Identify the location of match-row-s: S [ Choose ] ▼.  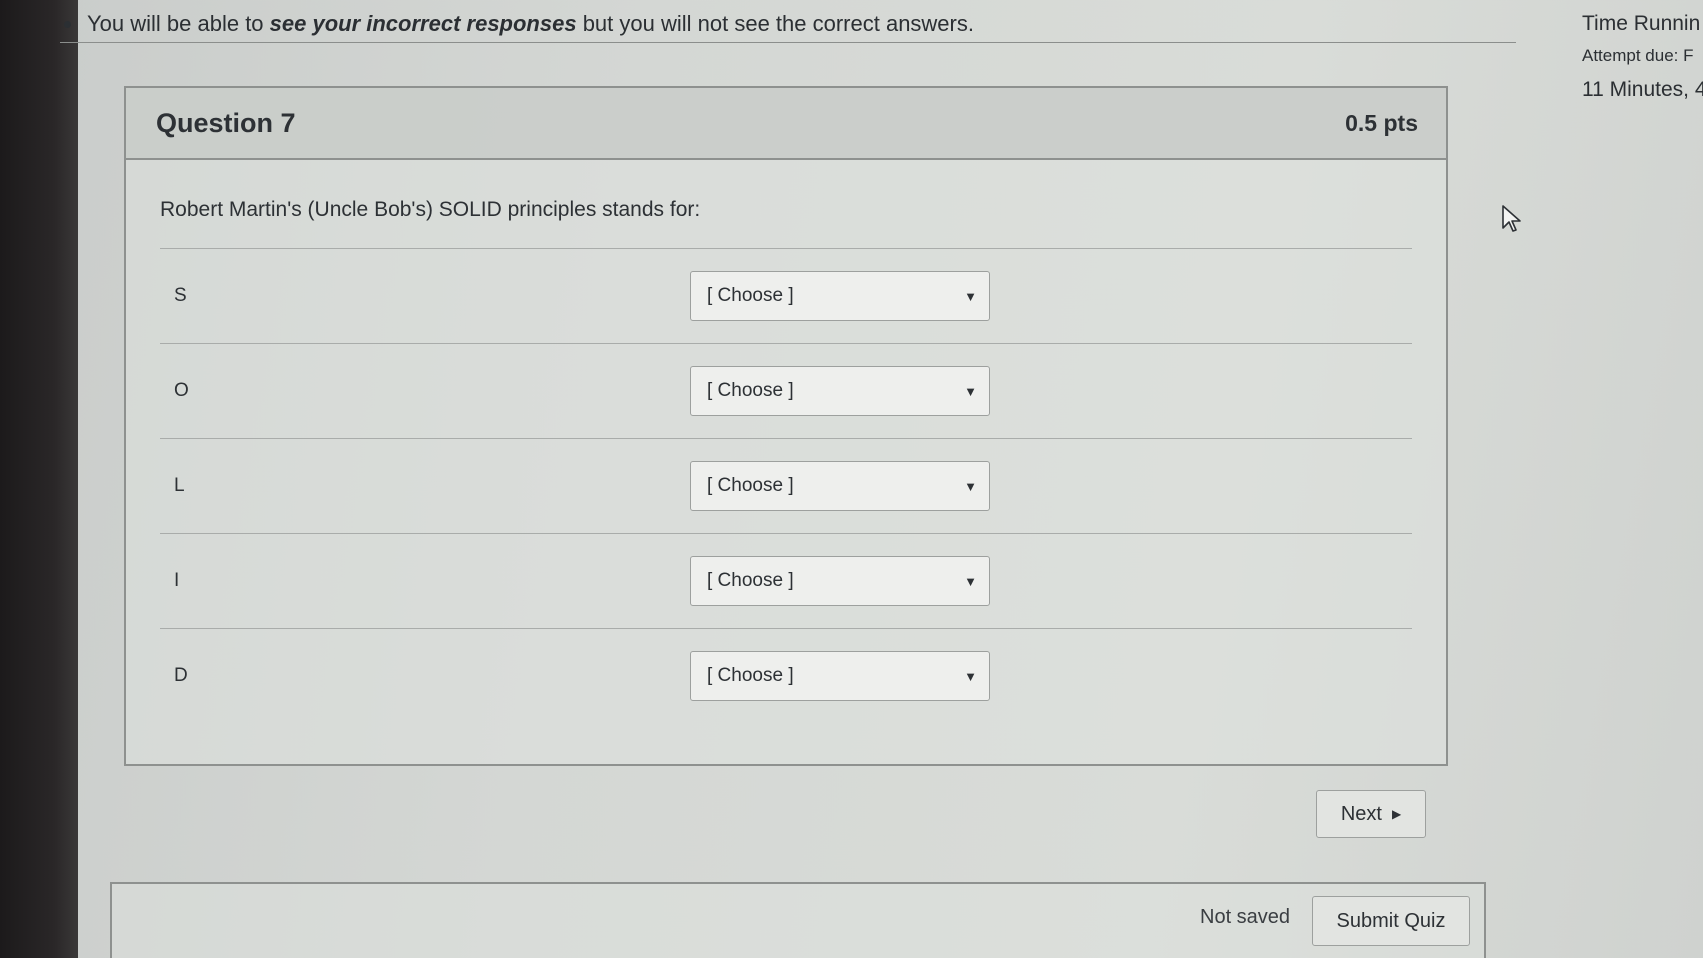
(786, 296).